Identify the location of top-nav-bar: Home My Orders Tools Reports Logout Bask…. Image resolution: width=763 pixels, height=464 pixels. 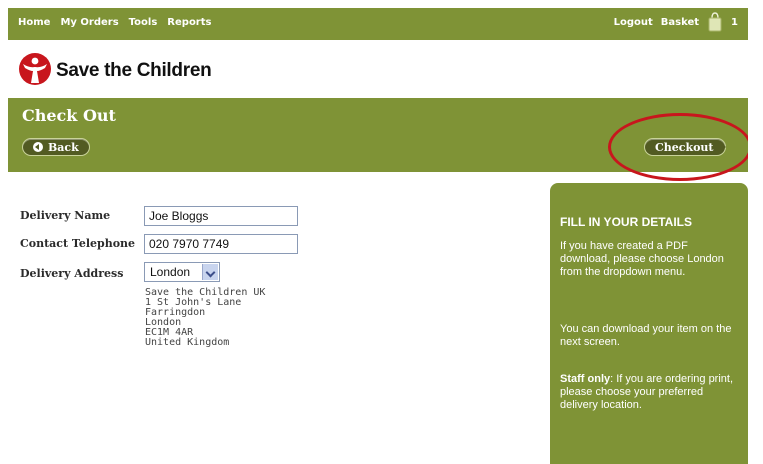
(378, 24).